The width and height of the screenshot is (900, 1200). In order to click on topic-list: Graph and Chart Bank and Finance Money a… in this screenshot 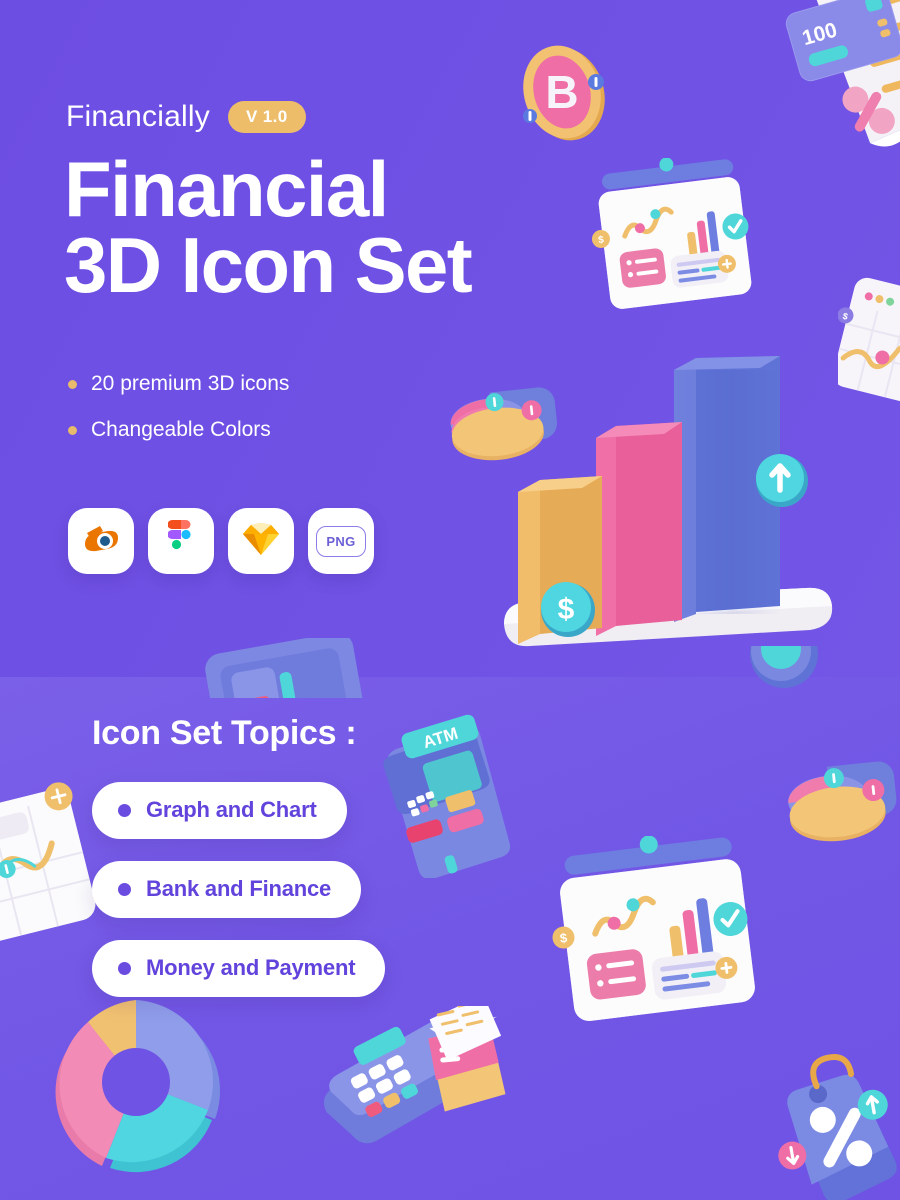, I will do `click(239, 900)`.